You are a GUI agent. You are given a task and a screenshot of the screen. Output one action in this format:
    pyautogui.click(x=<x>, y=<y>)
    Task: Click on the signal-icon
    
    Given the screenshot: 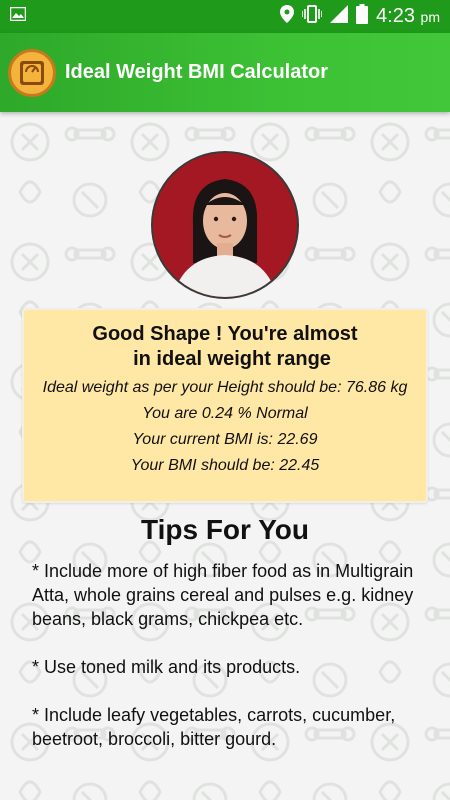 What is the action you would take?
    pyautogui.click(x=339, y=16)
    